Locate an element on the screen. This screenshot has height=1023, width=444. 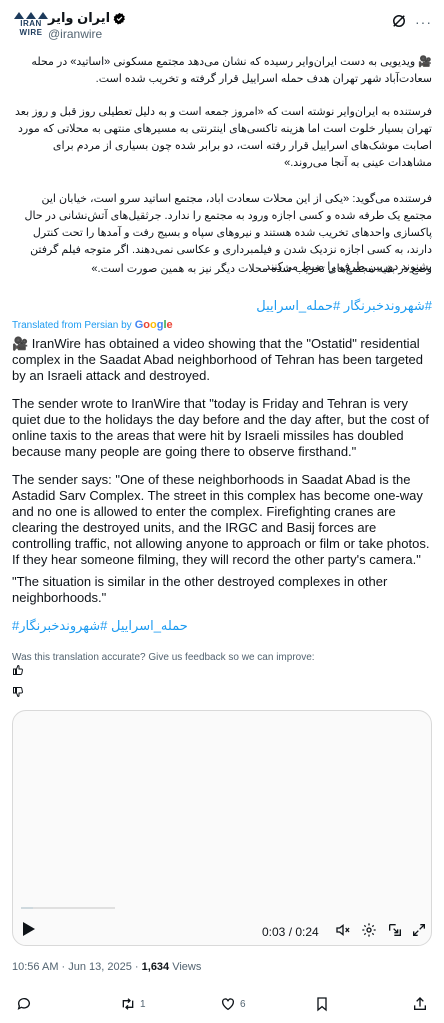
translated-label: Translated from Persian by Google is located at coordinates (92, 325).